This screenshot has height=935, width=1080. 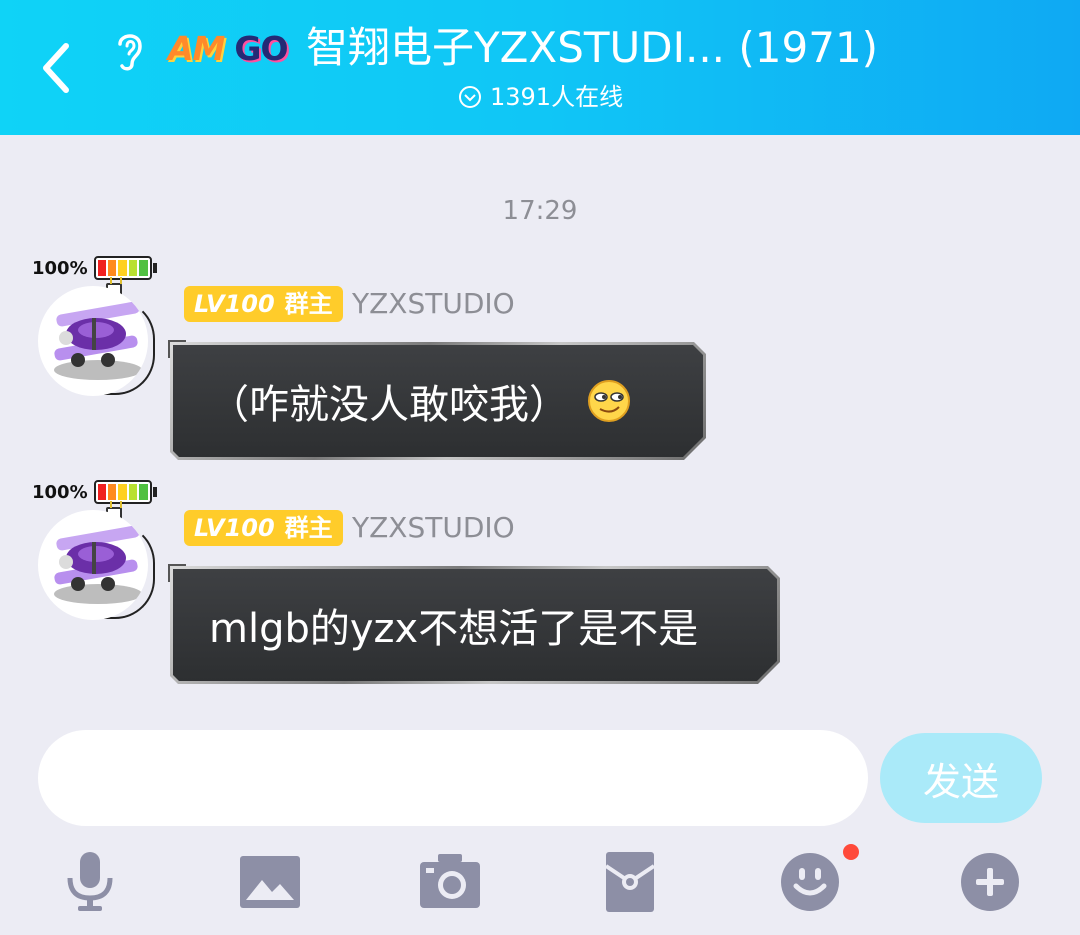 I want to click on message-text: （咋就没人敢咬我）, so click(x=389, y=405).